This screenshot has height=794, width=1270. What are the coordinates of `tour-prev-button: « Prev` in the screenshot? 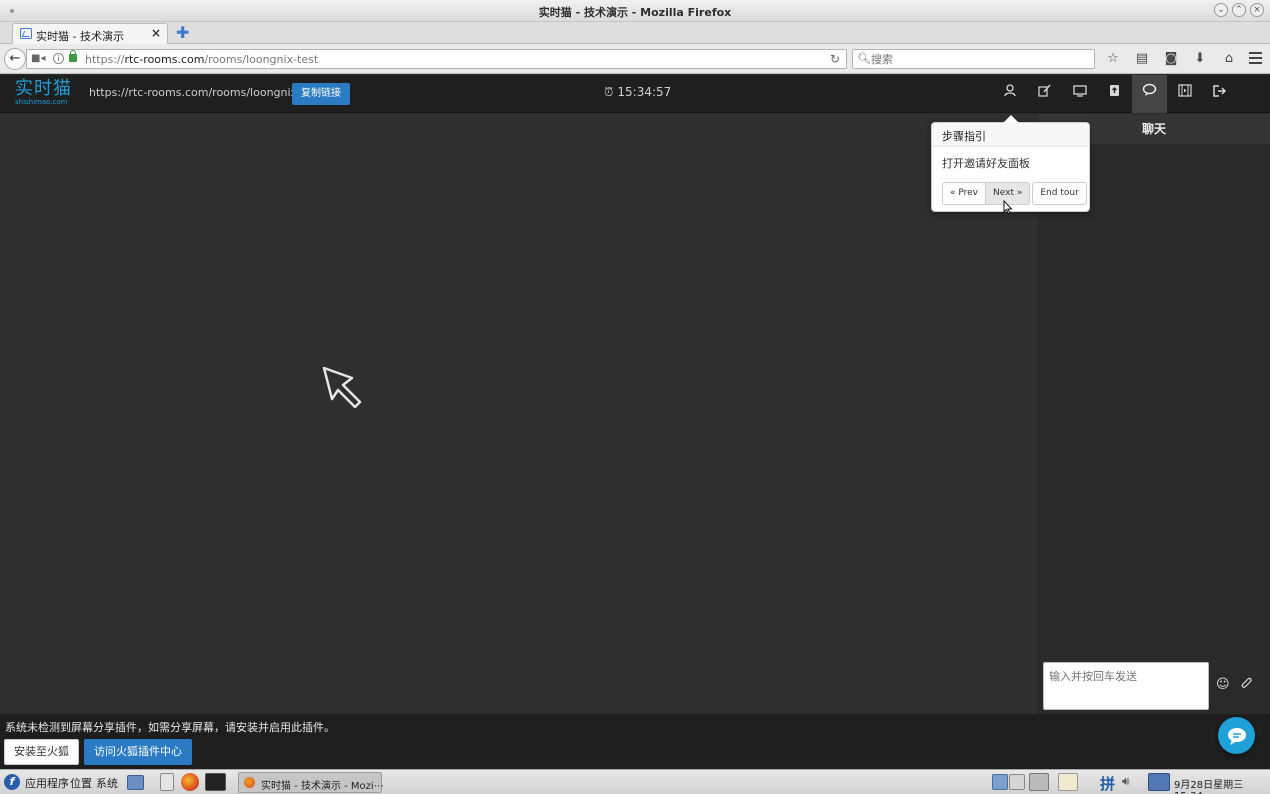 It's located at (964, 193).